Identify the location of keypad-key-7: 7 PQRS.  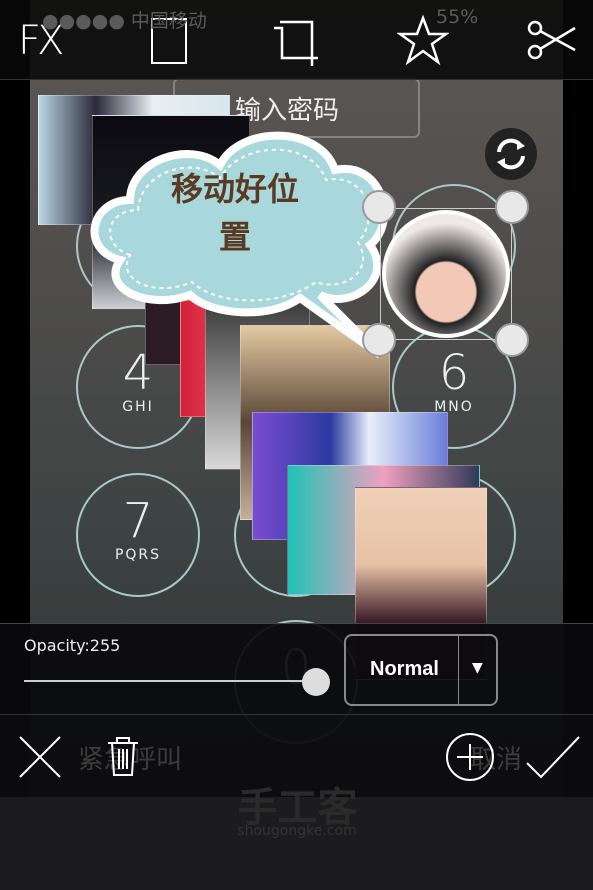
(138, 535).